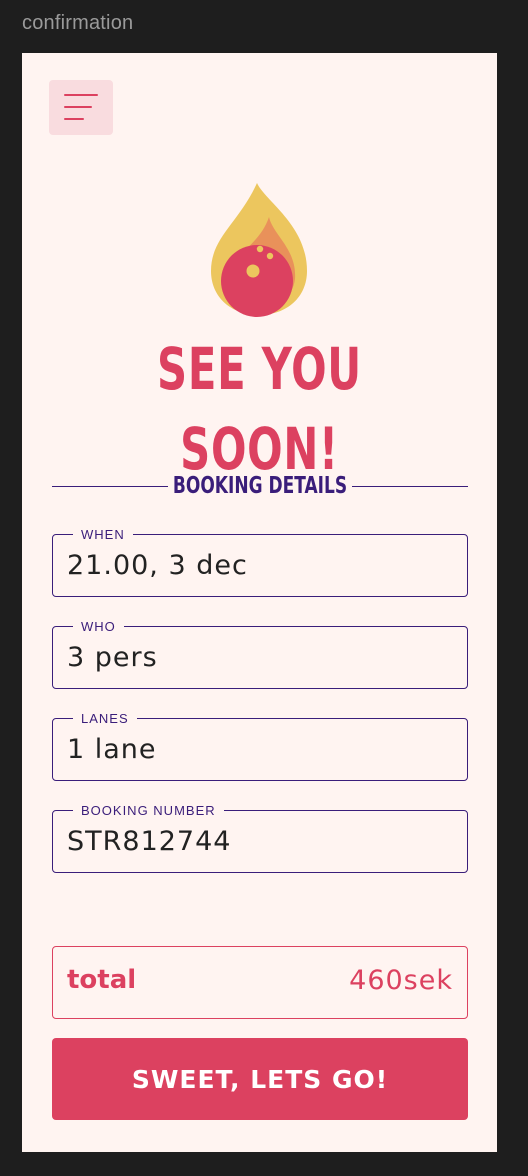 Image resolution: width=528 pixels, height=1176 pixels. What do you see at coordinates (98, 626) in the screenshot?
I see `who-label: WHO` at bounding box center [98, 626].